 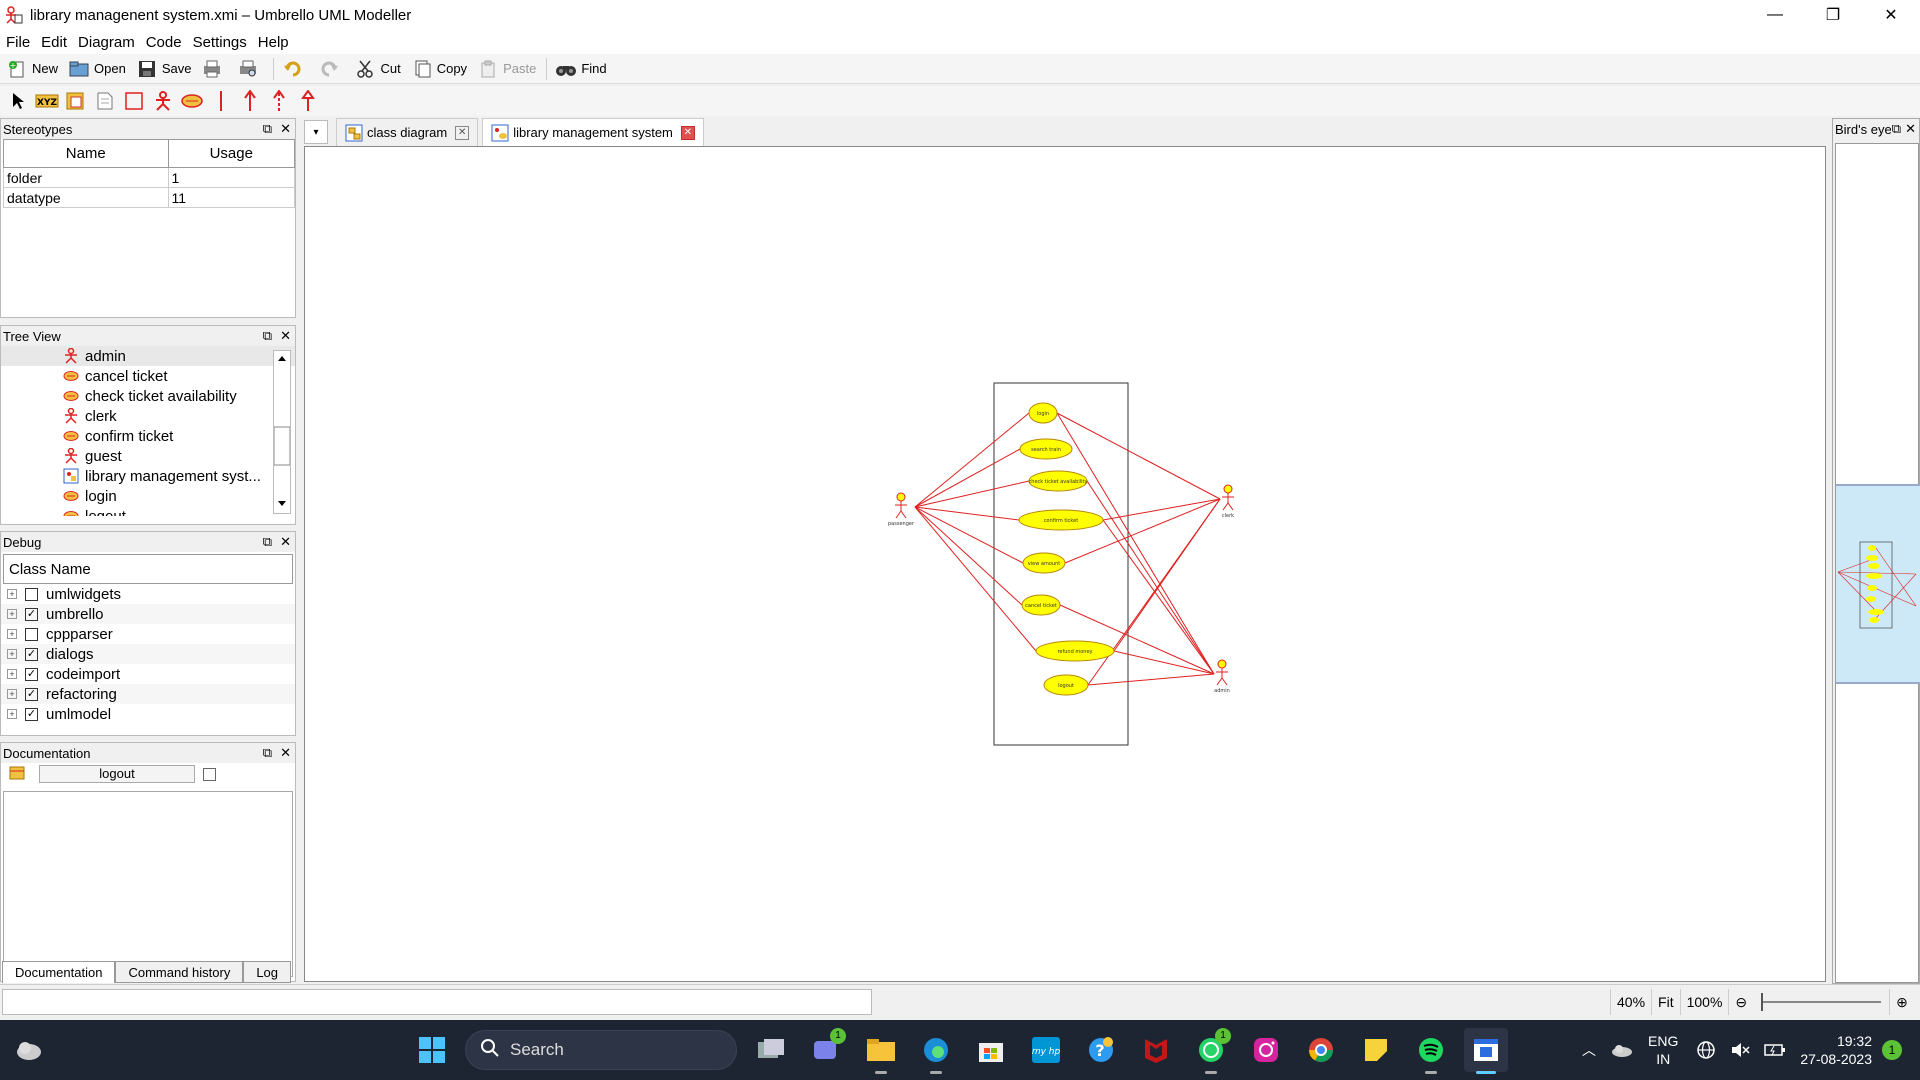 I want to click on open-button: Open, so click(x=97, y=69).